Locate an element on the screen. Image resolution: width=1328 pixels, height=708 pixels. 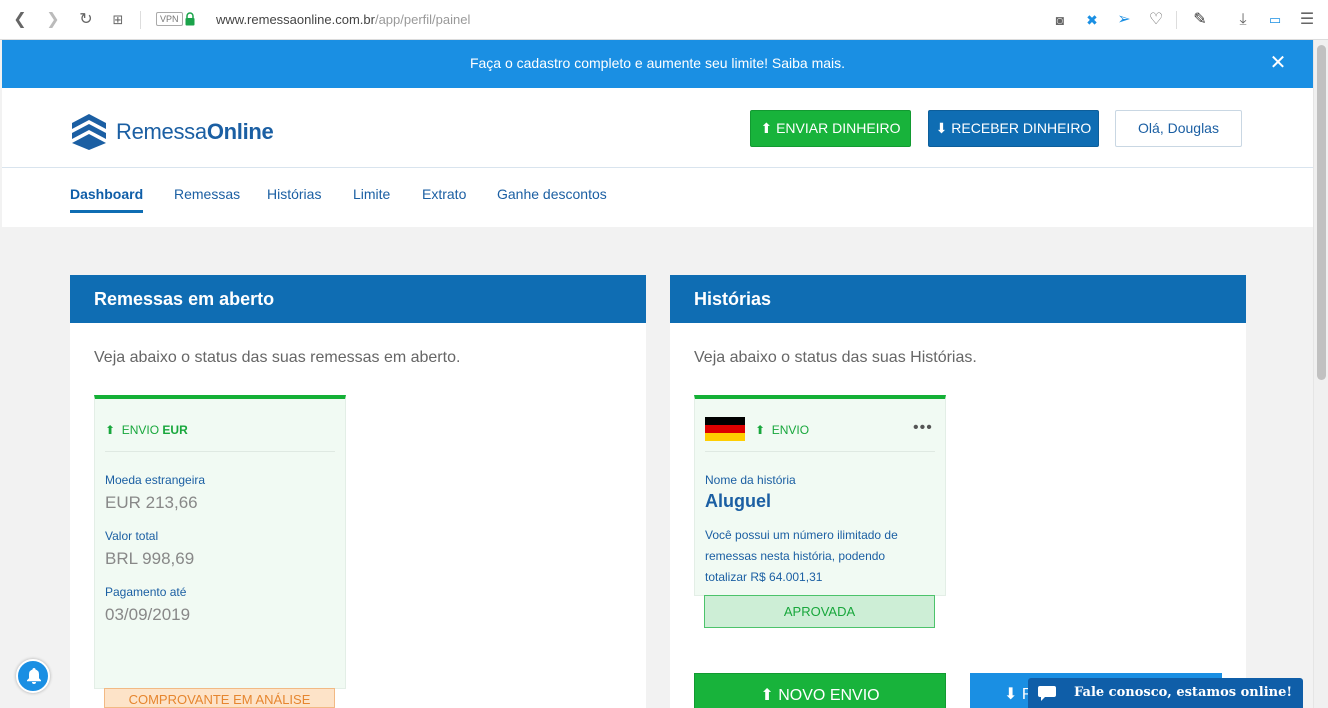
story-type-label: ENVIO is located at coordinates (790, 430).